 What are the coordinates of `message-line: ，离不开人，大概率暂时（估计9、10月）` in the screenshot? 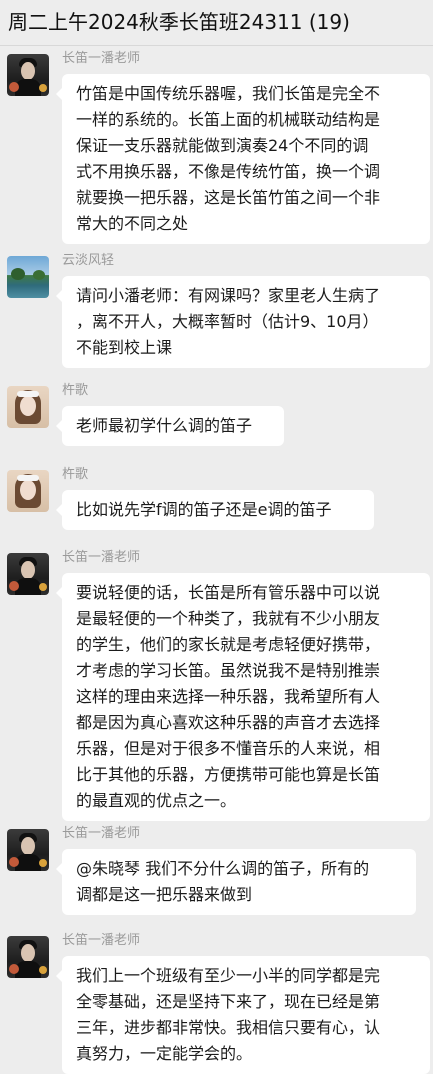 It's located at (227, 321).